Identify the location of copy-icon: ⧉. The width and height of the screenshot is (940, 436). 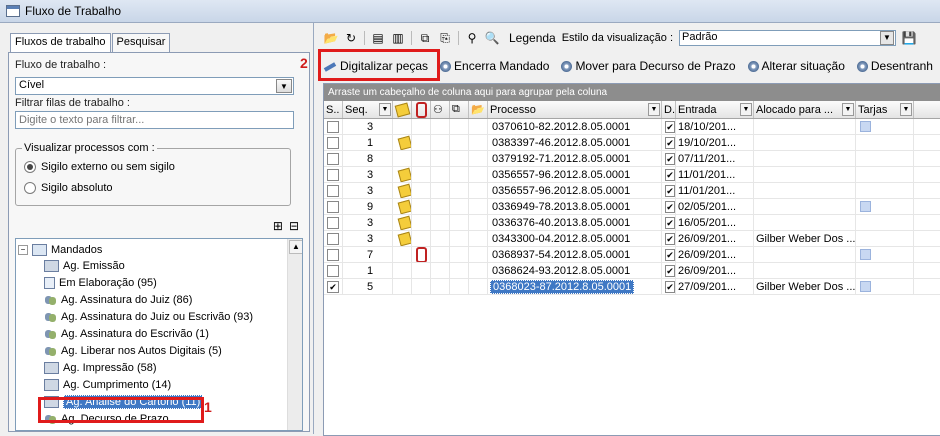
(425, 38).